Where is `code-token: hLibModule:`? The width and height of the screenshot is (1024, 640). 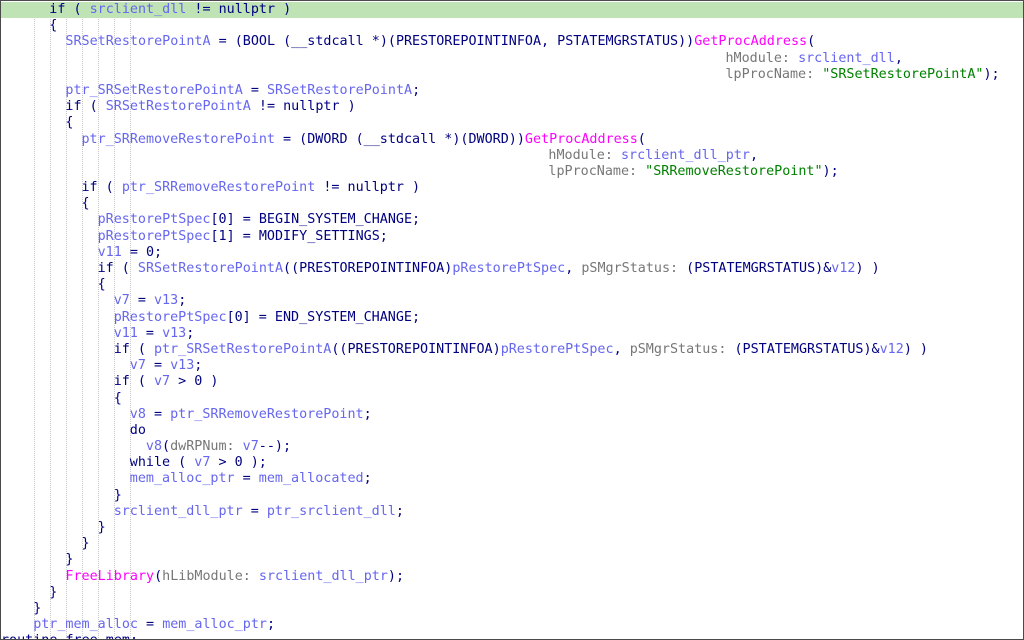
code-token: hLibModule: is located at coordinates (210, 576).